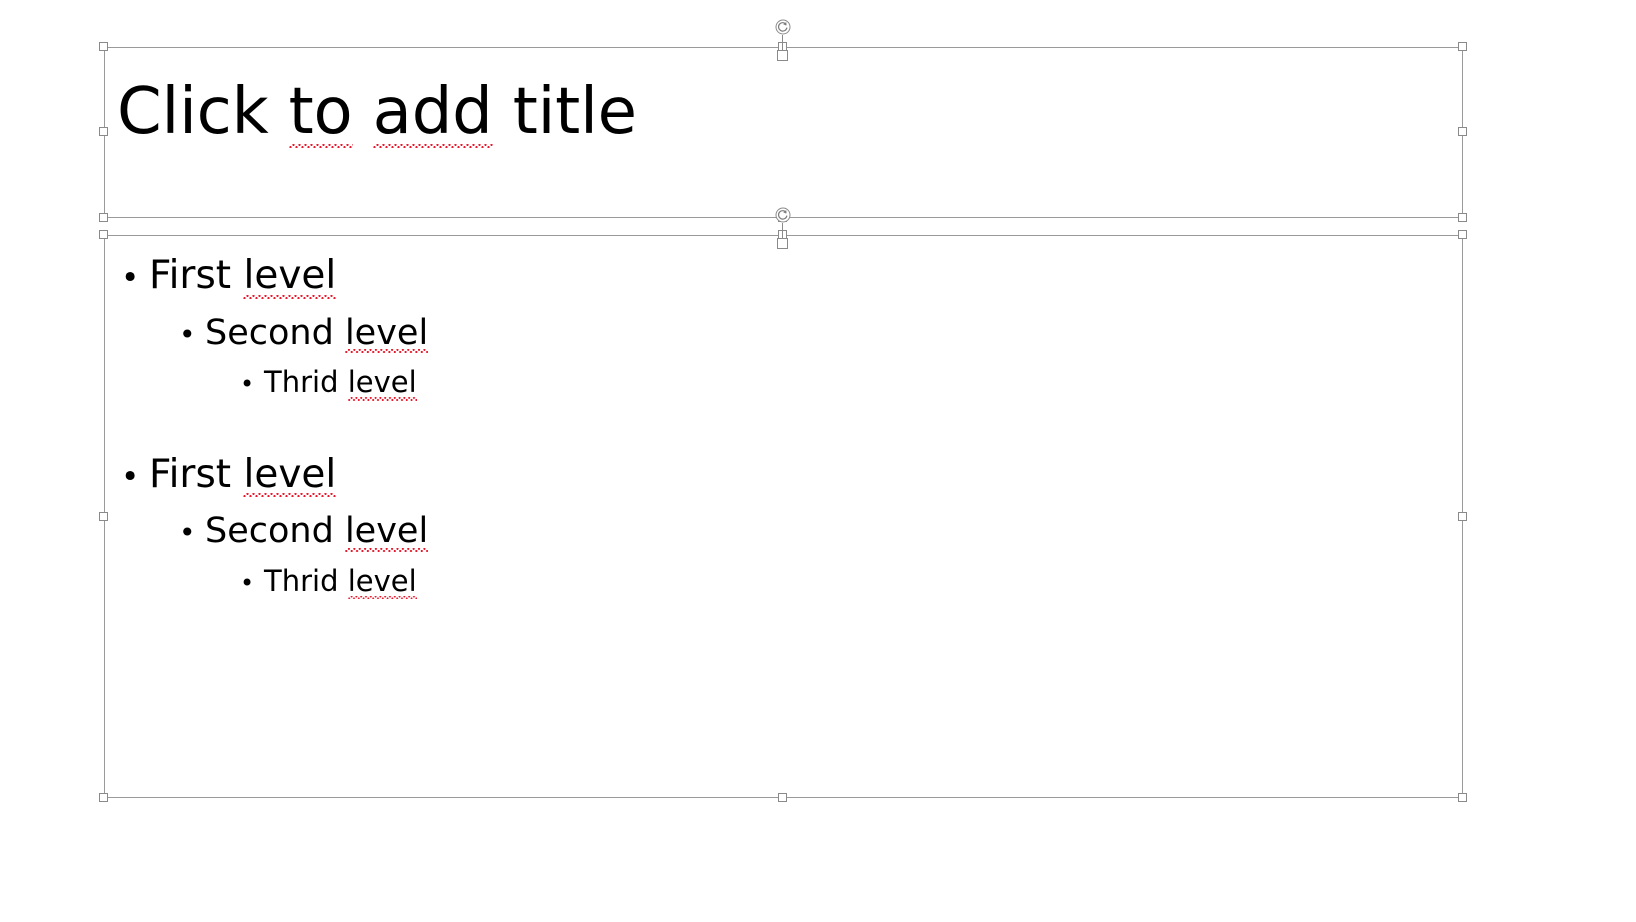 Image resolution: width=1636 pixels, height=922 pixels. Describe the element at coordinates (1462, 131) in the screenshot. I see `title-handle-middle-right` at that location.